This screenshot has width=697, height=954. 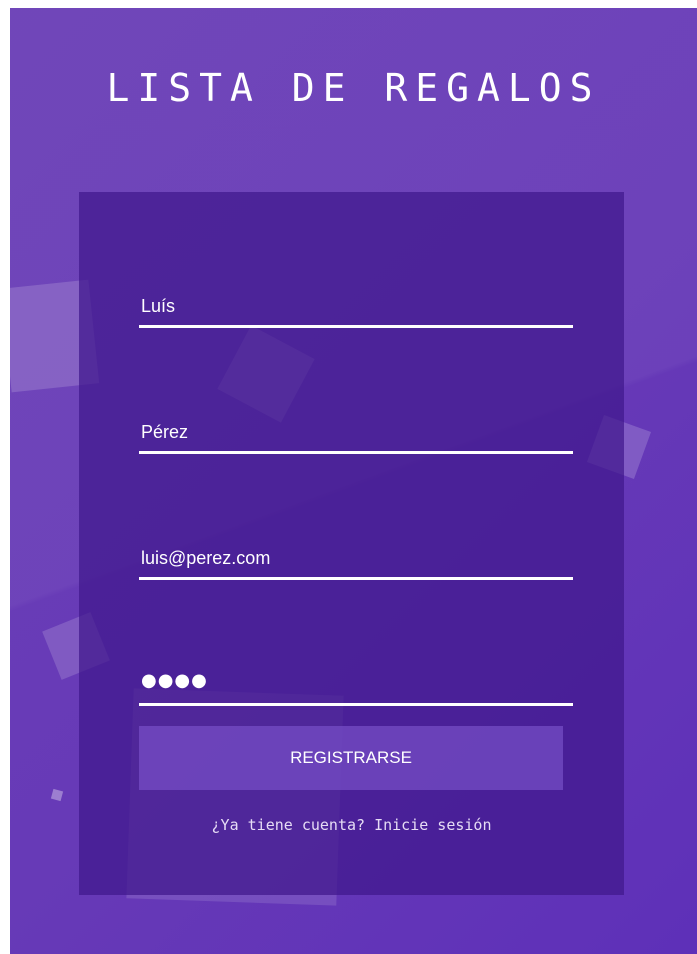 What do you see at coordinates (356, 682) in the screenshot?
I see `password-field: ●●●●` at bounding box center [356, 682].